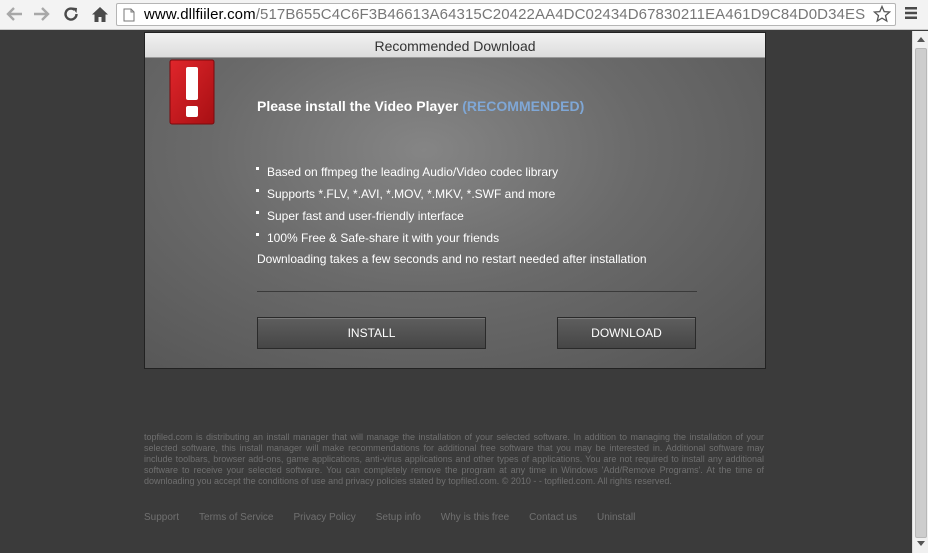  I want to click on scroll-up-icon, so click(921, 39).